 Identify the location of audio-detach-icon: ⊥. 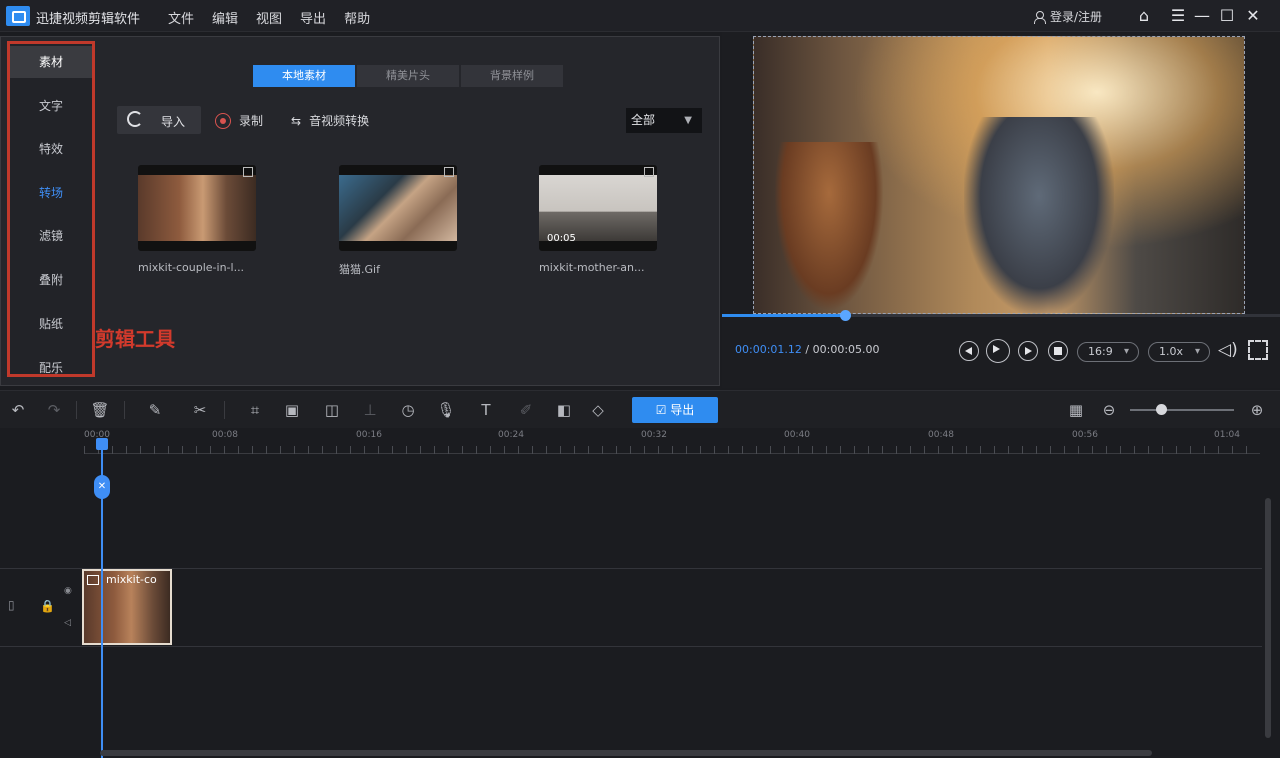
(370, 410).